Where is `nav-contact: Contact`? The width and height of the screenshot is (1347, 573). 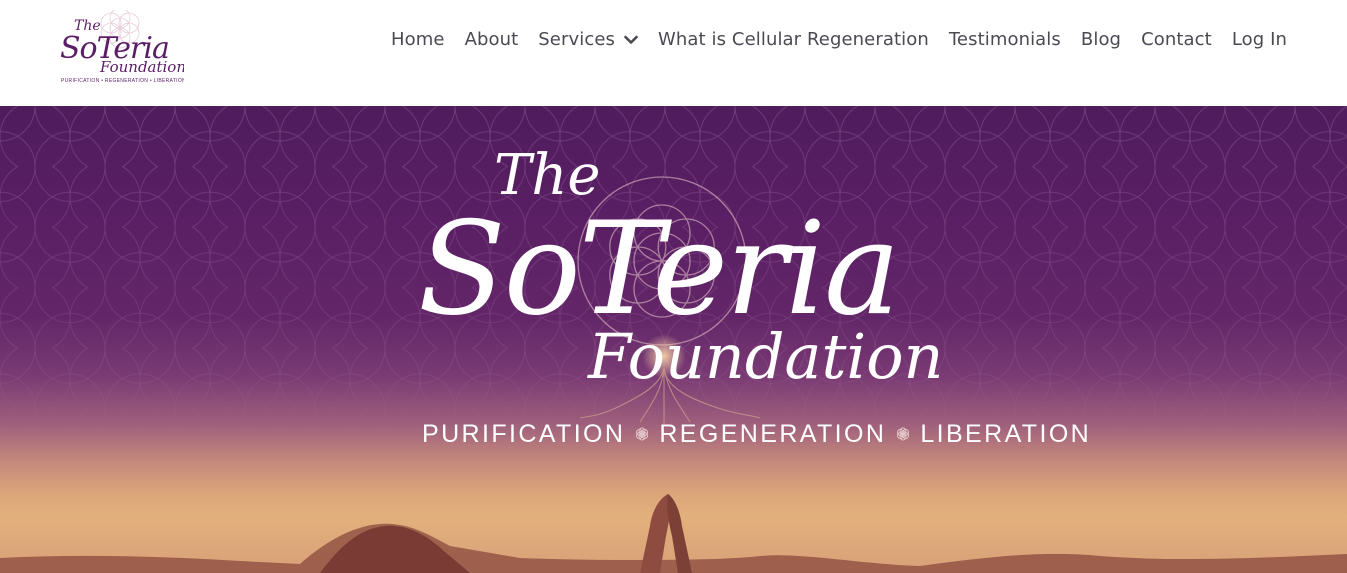
nav-contact: Contact is located at coordinates (1176, 40).